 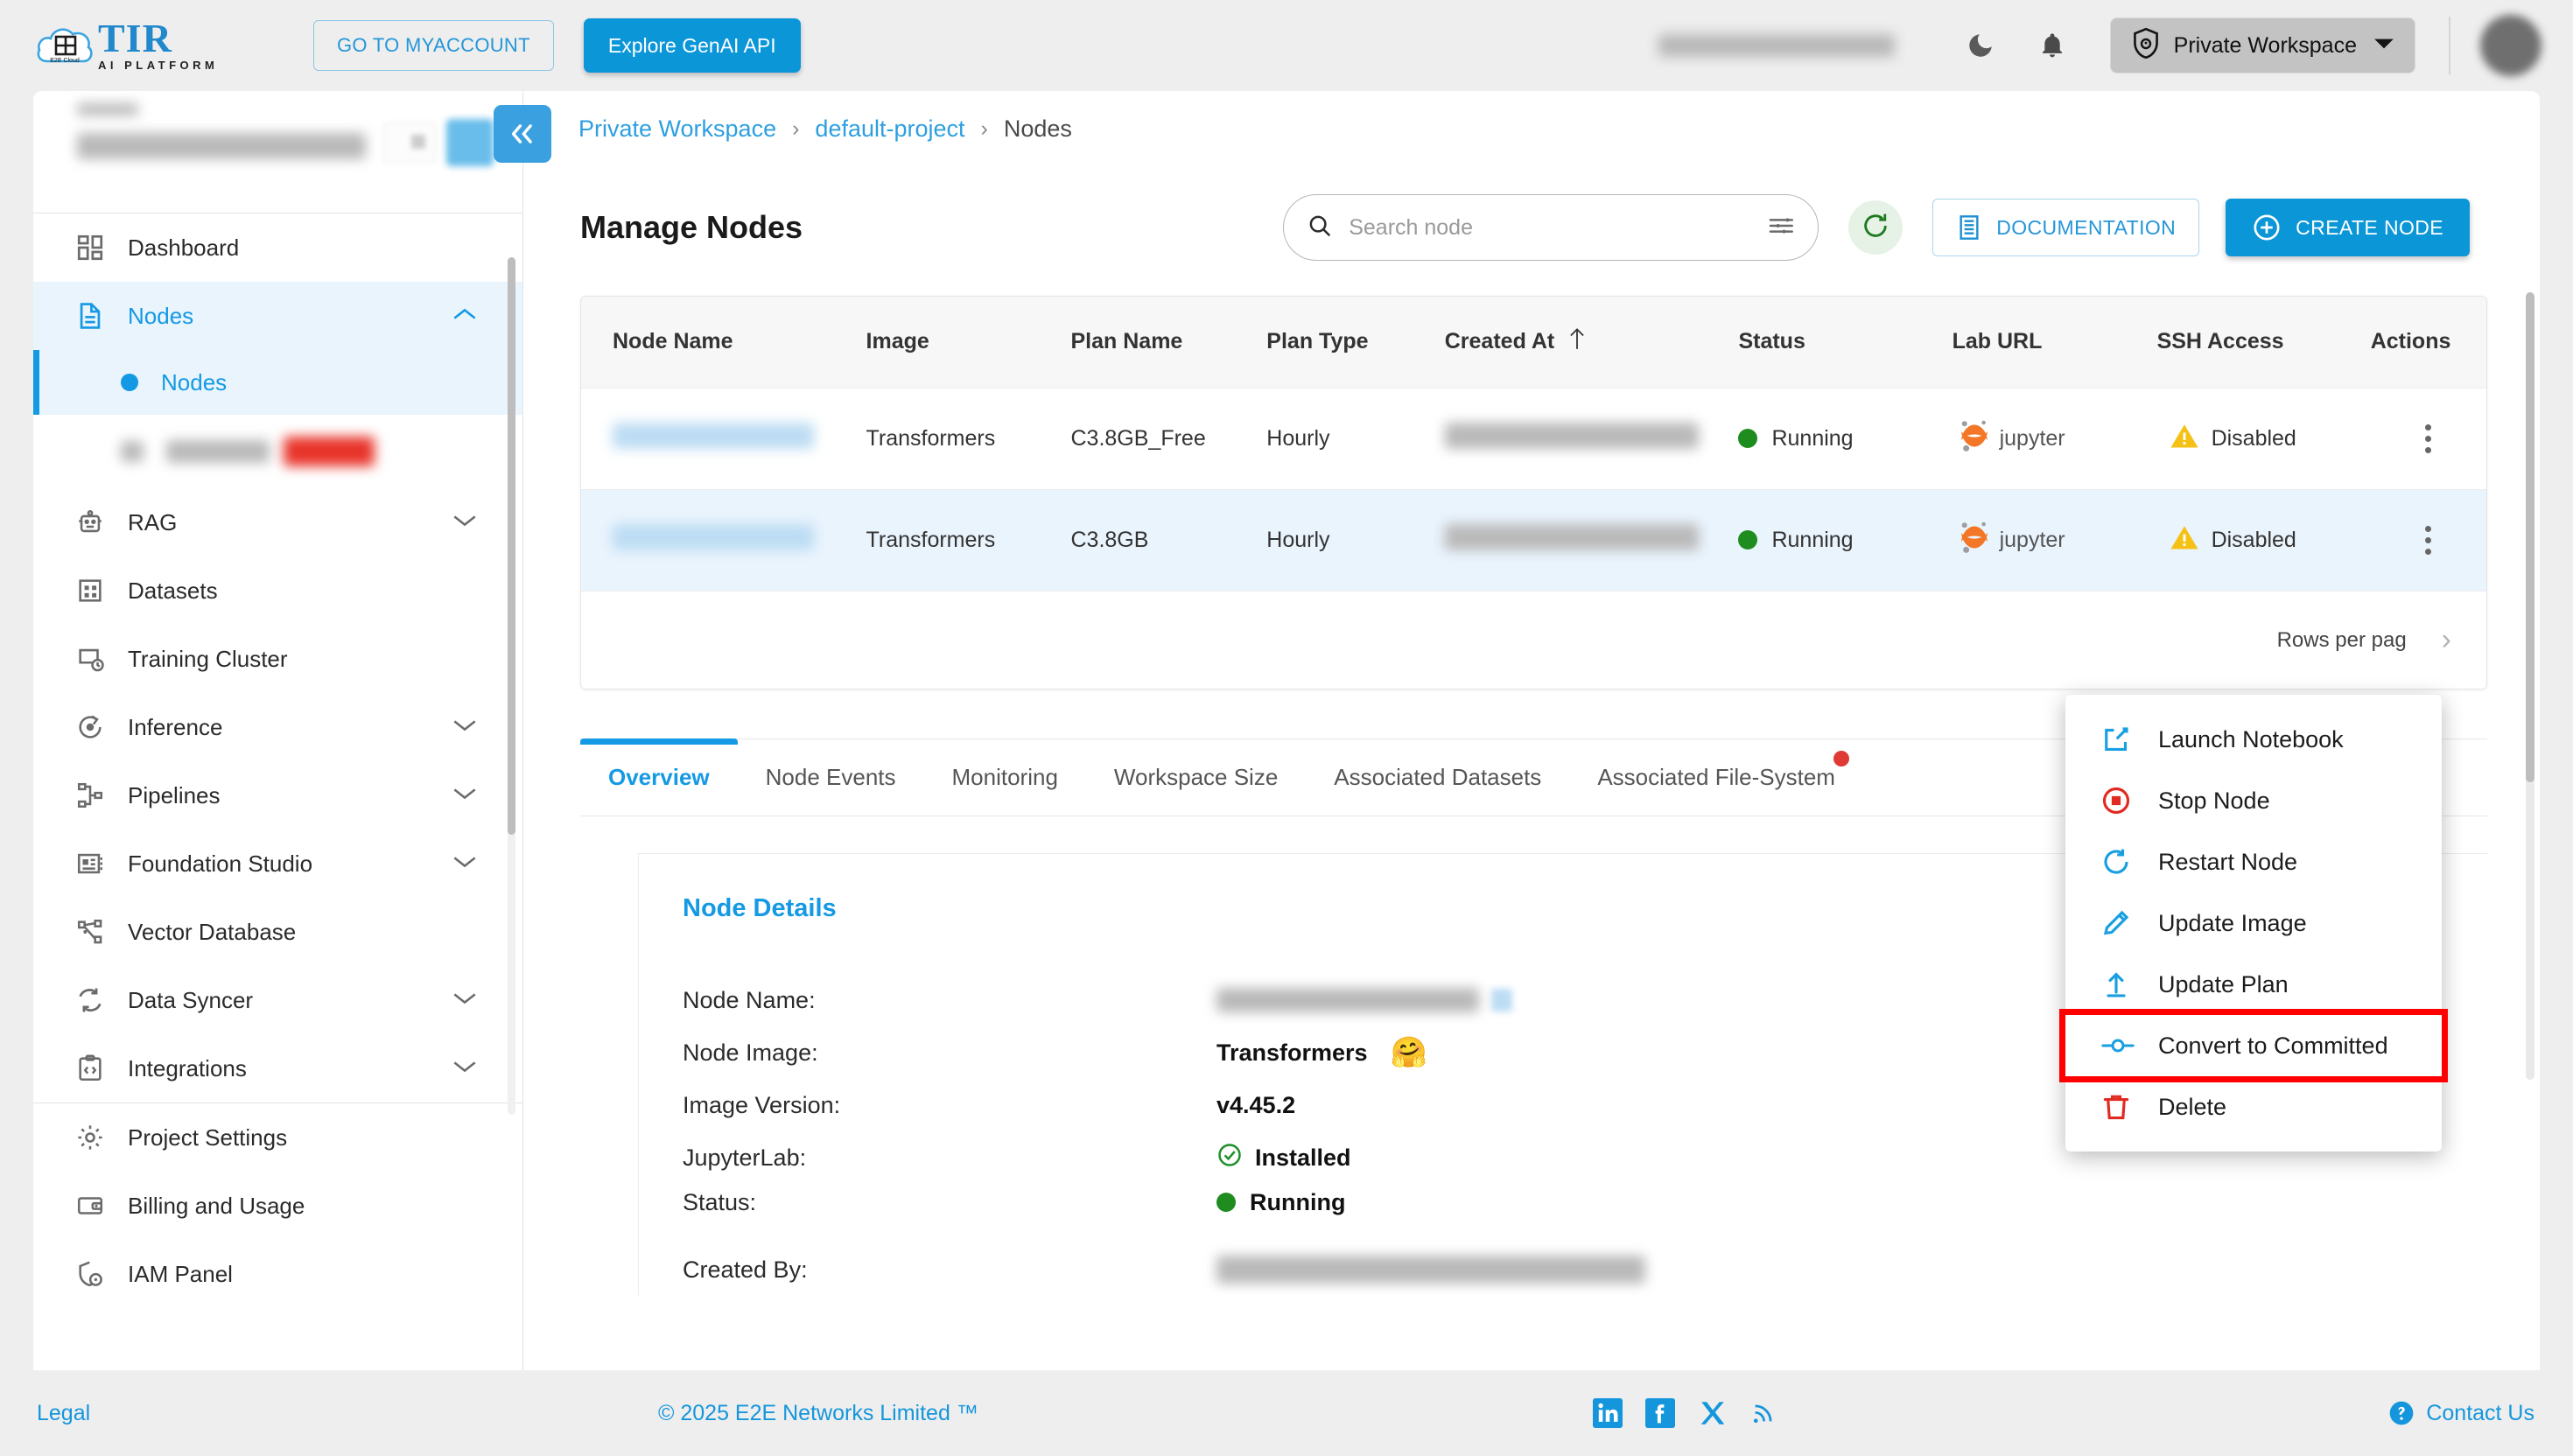 What do you see at coordinates (2530, 537) in the screenshot?
I see `content-scrollbar-thumb` at bounding box center [2530, 537].